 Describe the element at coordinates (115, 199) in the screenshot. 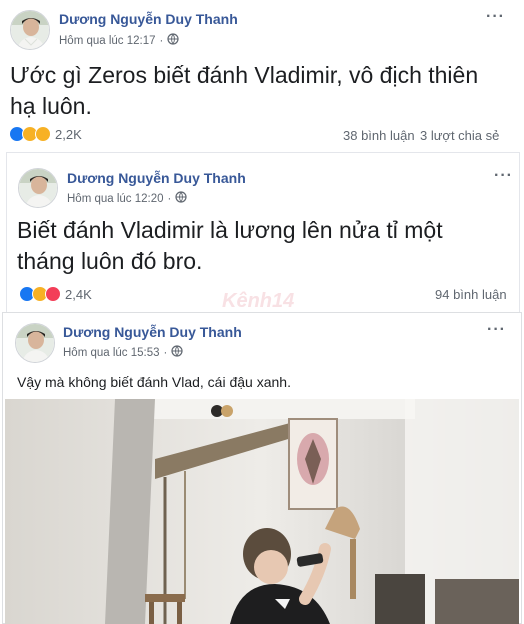

I see `post-timestamp: Hôm qua lúc 12:20` at that location.